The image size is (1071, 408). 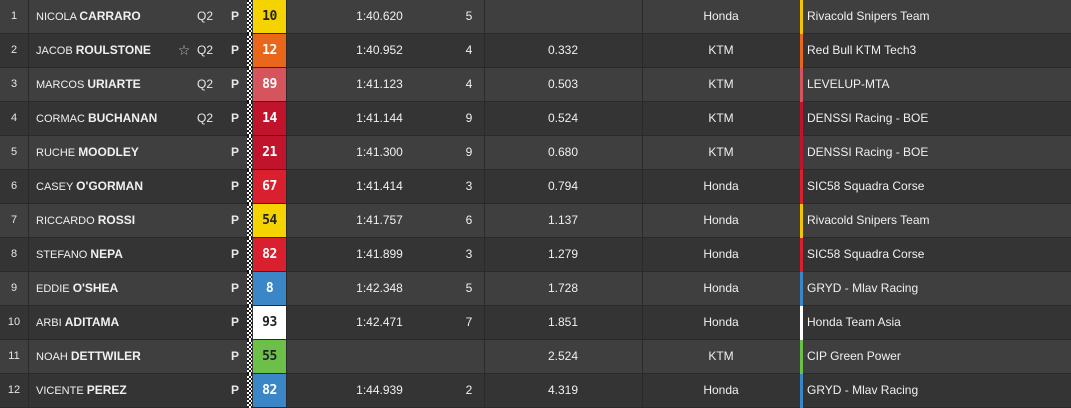 I want to click on rider-name: Eddie O'SHEA, so click(x=106, y=288).